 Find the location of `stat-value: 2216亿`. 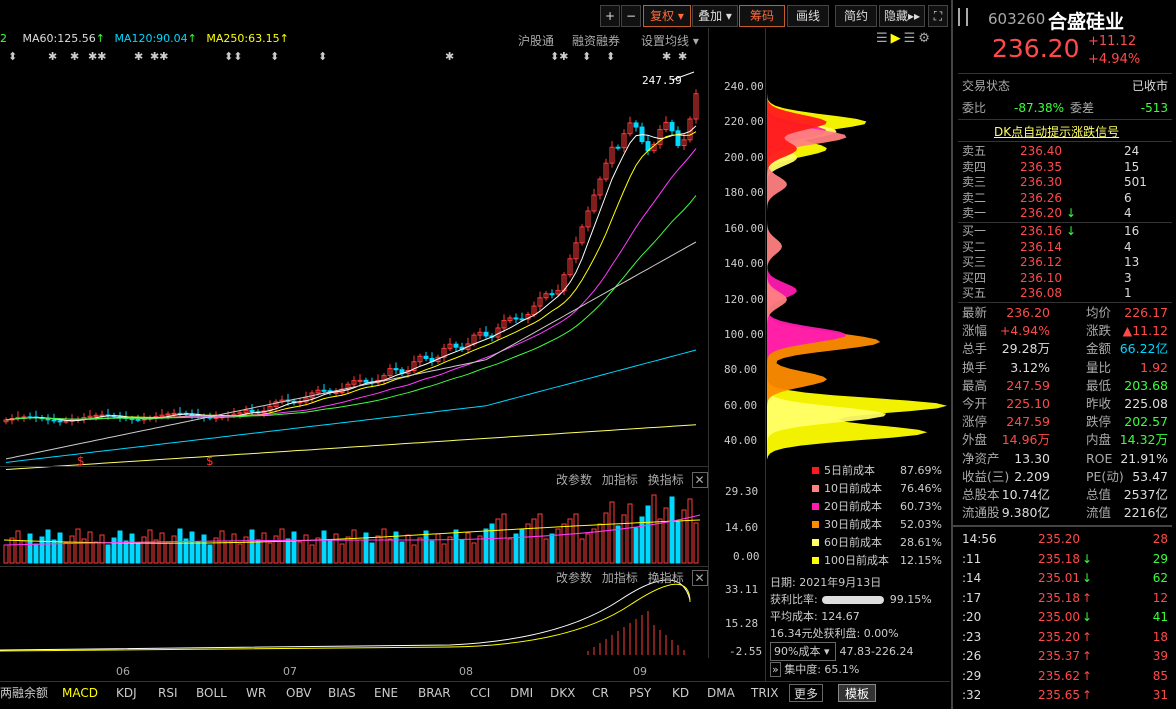

stat-value: 2216亿 is located at coordinates (1145, 513).